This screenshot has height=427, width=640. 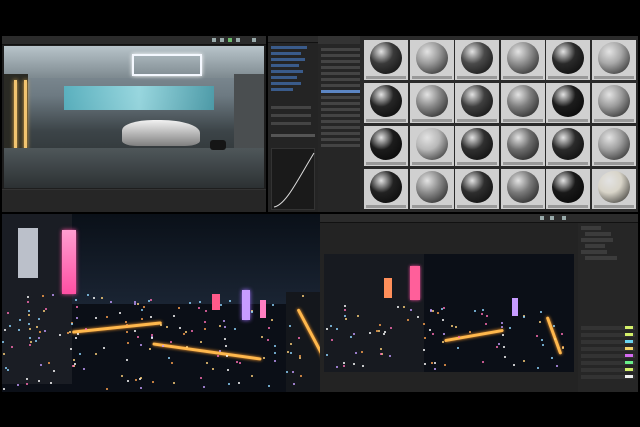 What do you see at coordinates (230, 40) in the screenshot?
I see `render-button` at bounding box center [230, 40].